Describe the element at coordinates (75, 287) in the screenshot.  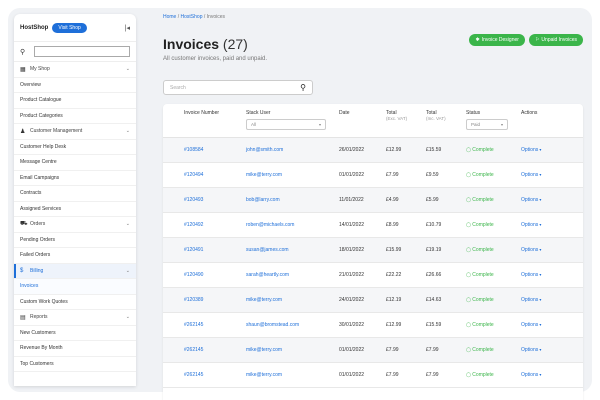
I see `sidebar-item-invoices: Invoices` at that location.